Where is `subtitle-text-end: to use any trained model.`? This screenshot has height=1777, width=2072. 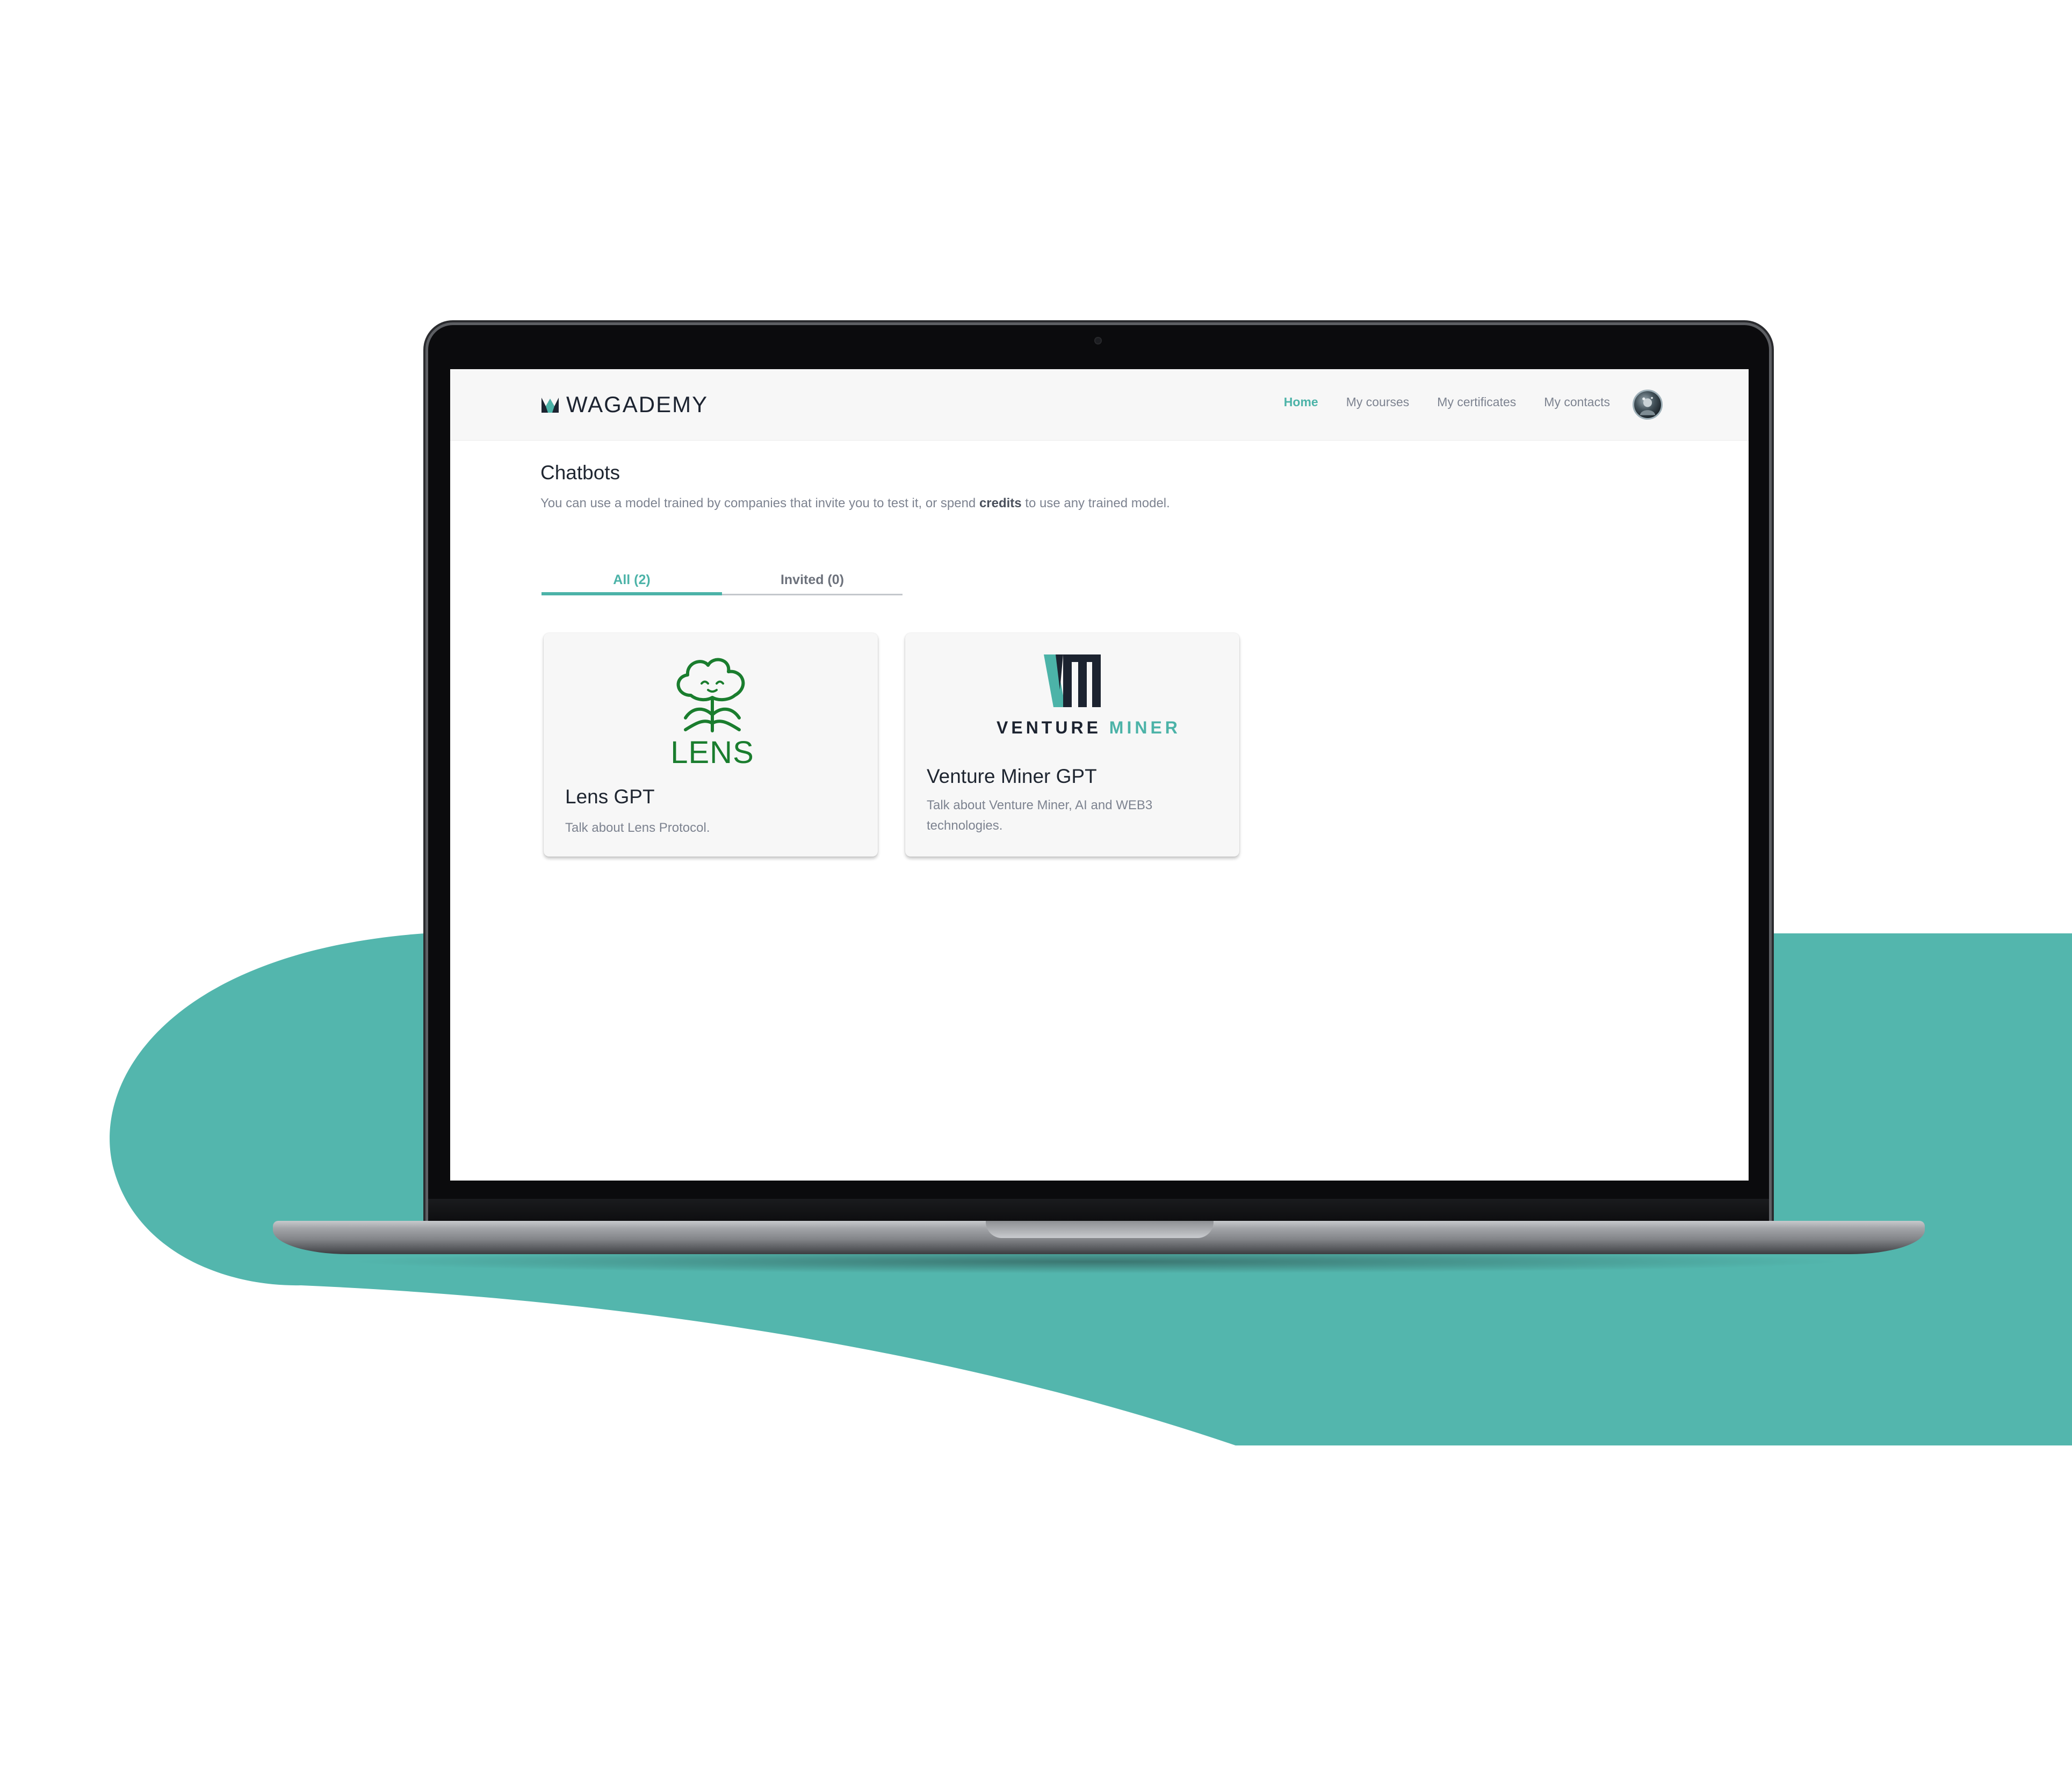
subtitle-text-end: to use any trained model. is located at coordinates (1095, 503).